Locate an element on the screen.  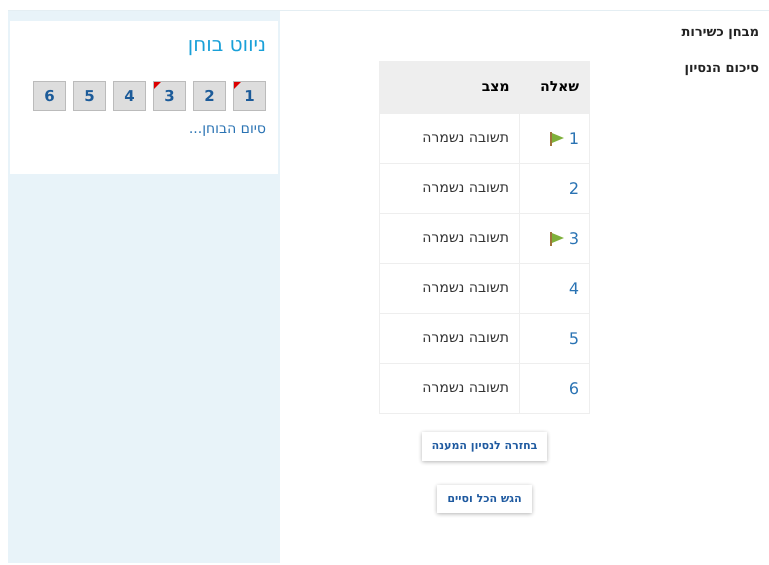
question-nav-button: 4 is located at coordinates (129, 96).